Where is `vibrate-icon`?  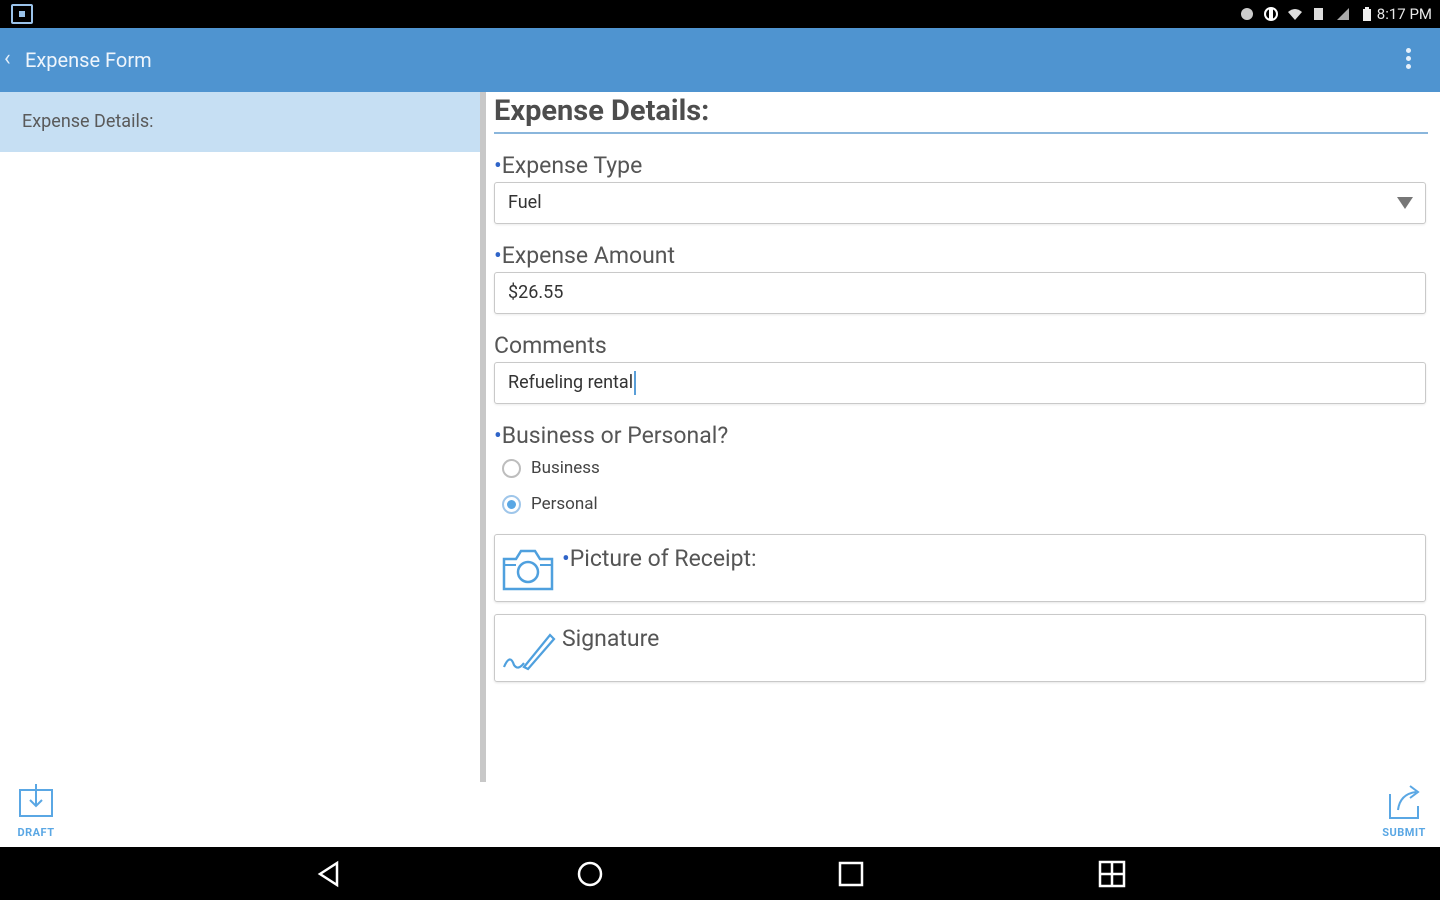
vibrate-icon is located at coordinates (1270, 14).